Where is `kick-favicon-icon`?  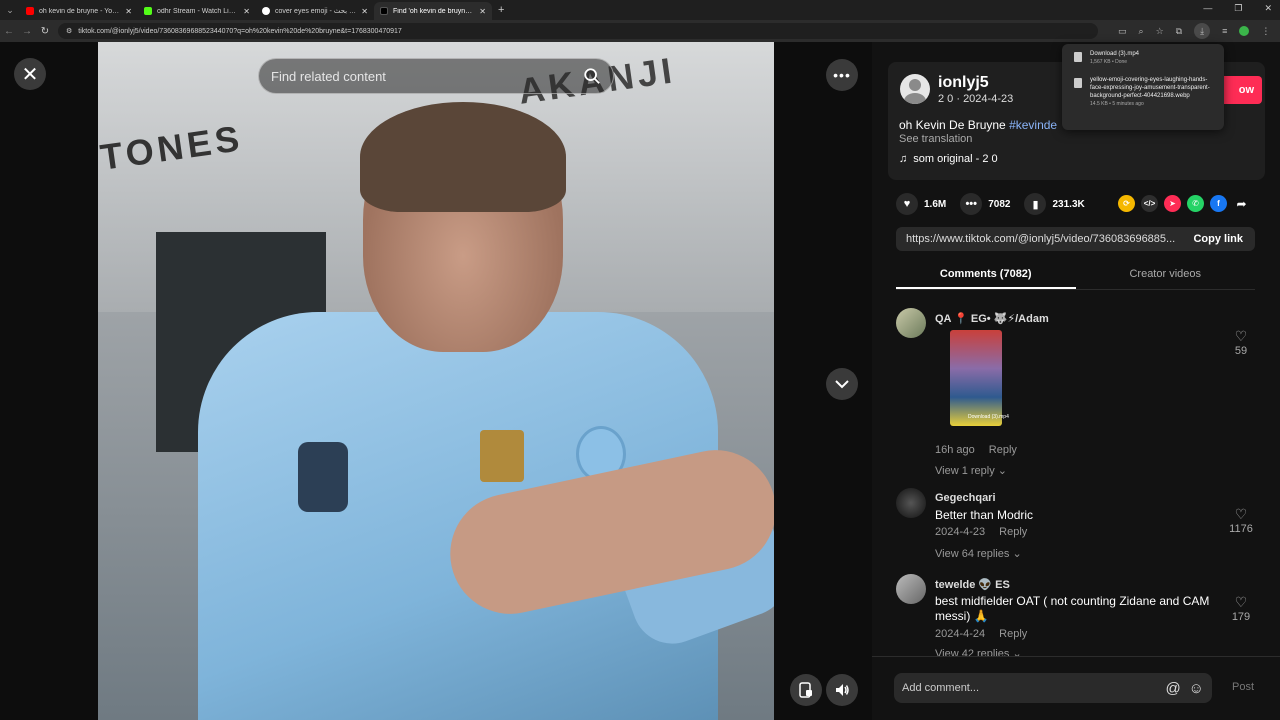
kick-favicon-icon is located at coordinates (148, 11).